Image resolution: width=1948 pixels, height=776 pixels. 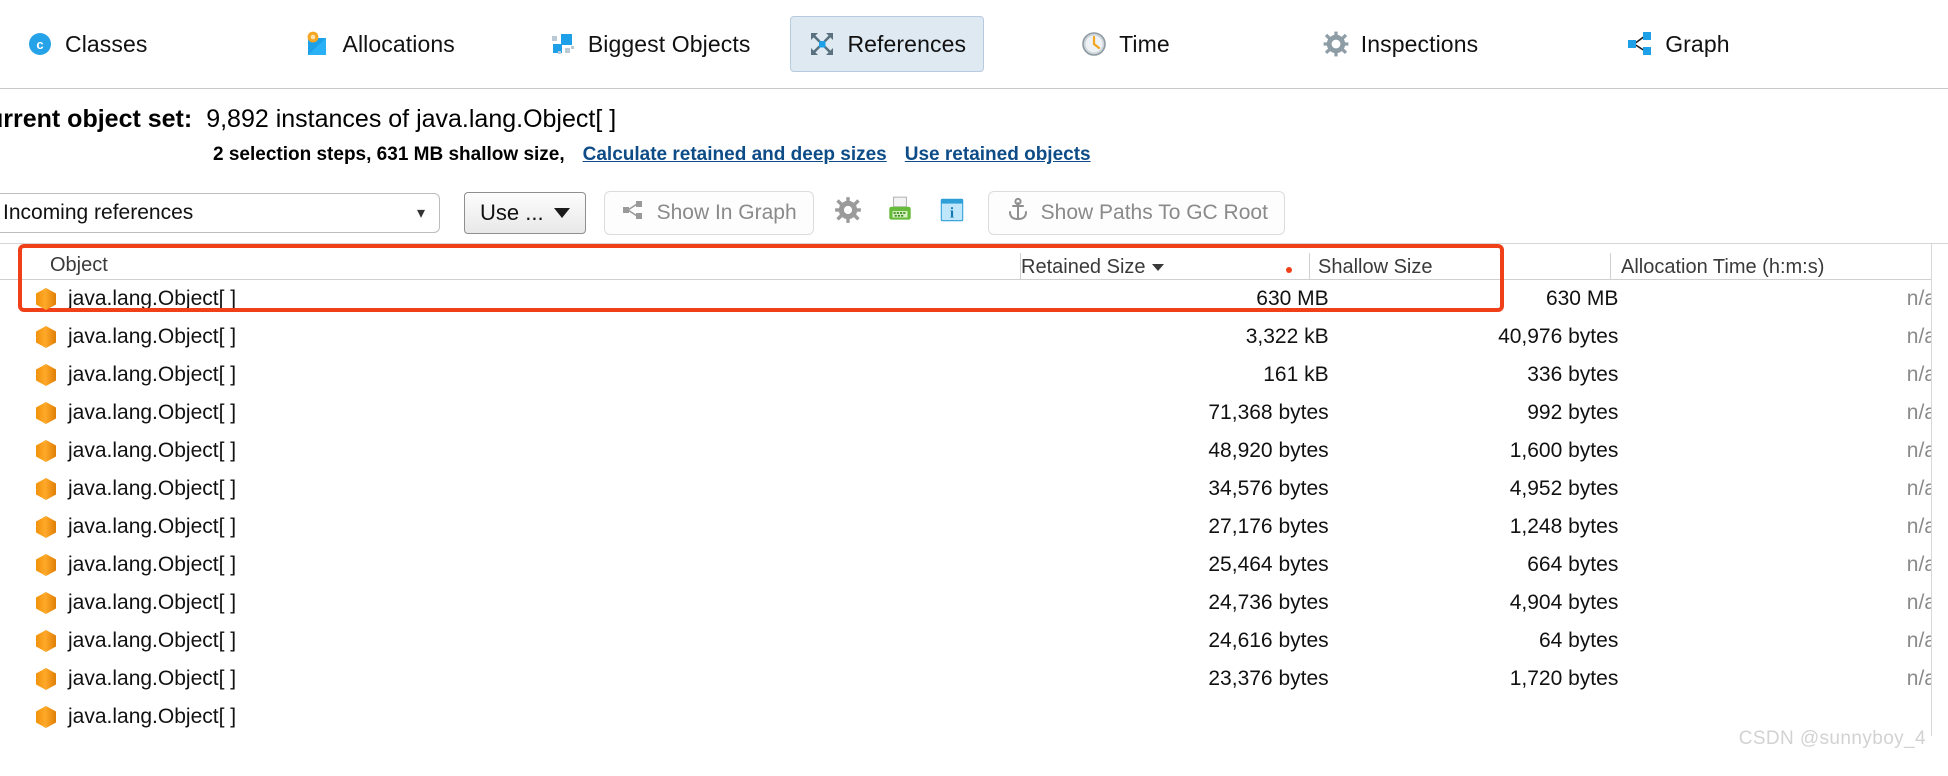 What do you see at coordinates (420, 213) in the screenshot?
I see `chevron-down-icon: ▾` at bounding box center [420, 213].